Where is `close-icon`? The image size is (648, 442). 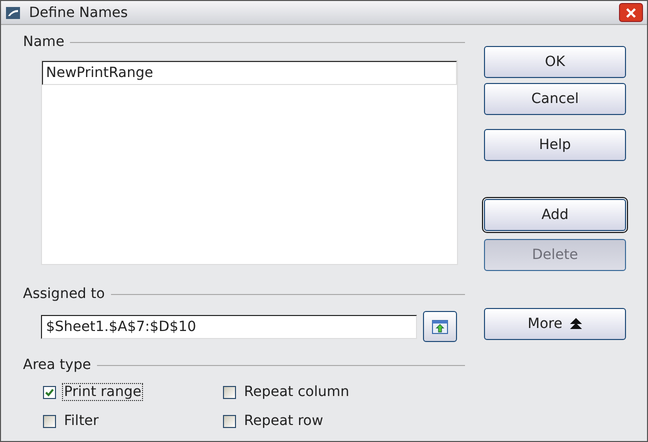
close-icon is located at coordinates (631, 13).